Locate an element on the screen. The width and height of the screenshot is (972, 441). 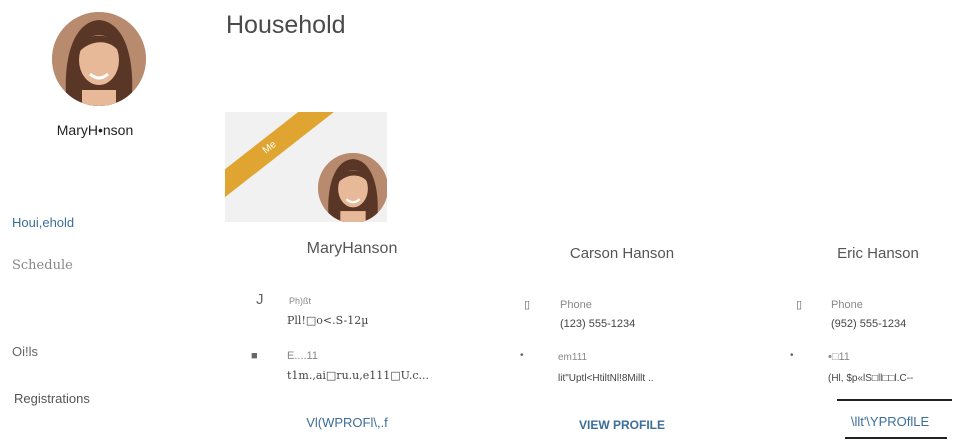
email-value: (Hl, $p«lS□ll□□l.C-- is located at coordinates (870, 378).